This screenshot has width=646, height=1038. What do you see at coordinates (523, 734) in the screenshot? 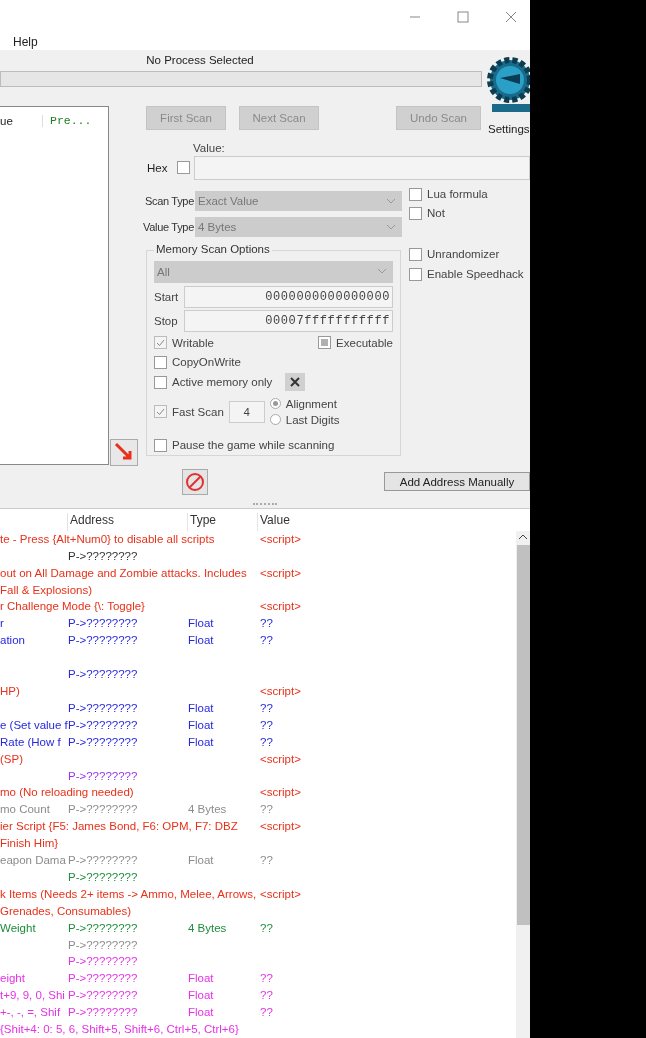
I see `scrollbar-thumb` at bounding box center [523, 734].